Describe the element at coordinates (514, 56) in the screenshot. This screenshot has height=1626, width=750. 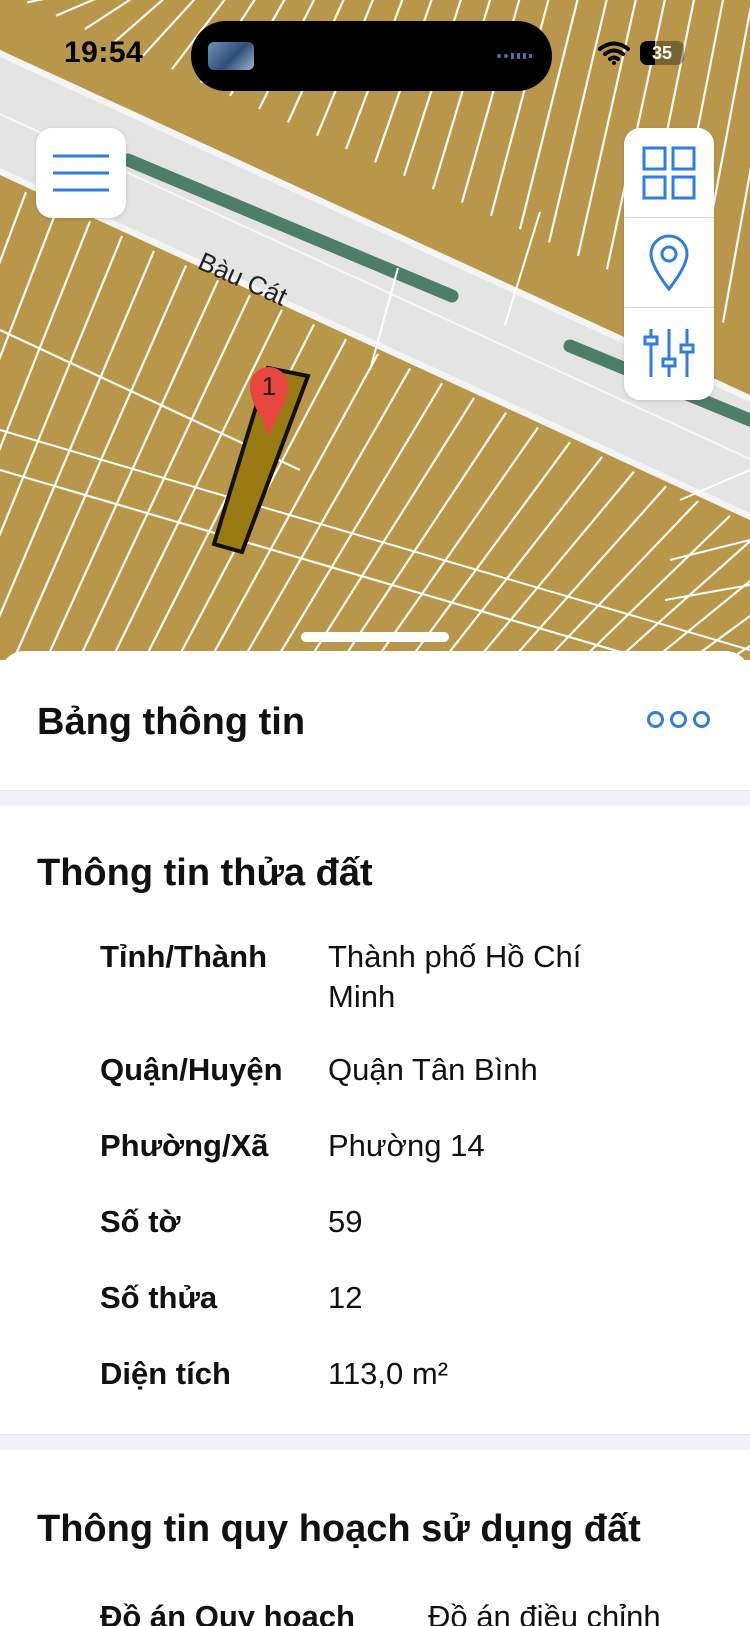
I see `audio-wave-icon` at that location.